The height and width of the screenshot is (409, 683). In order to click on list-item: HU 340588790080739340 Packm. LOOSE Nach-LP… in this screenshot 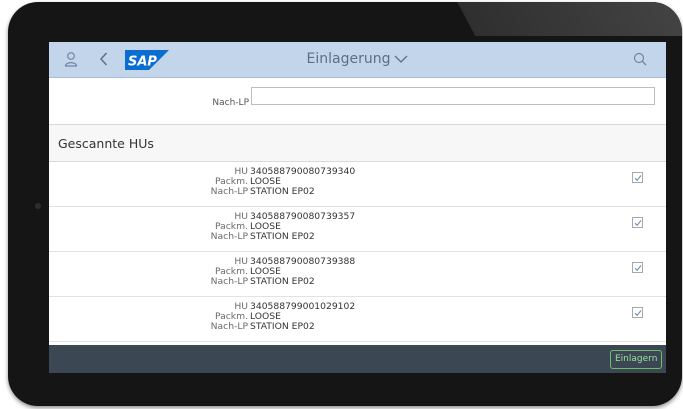, I will do `click(357, 184)`.